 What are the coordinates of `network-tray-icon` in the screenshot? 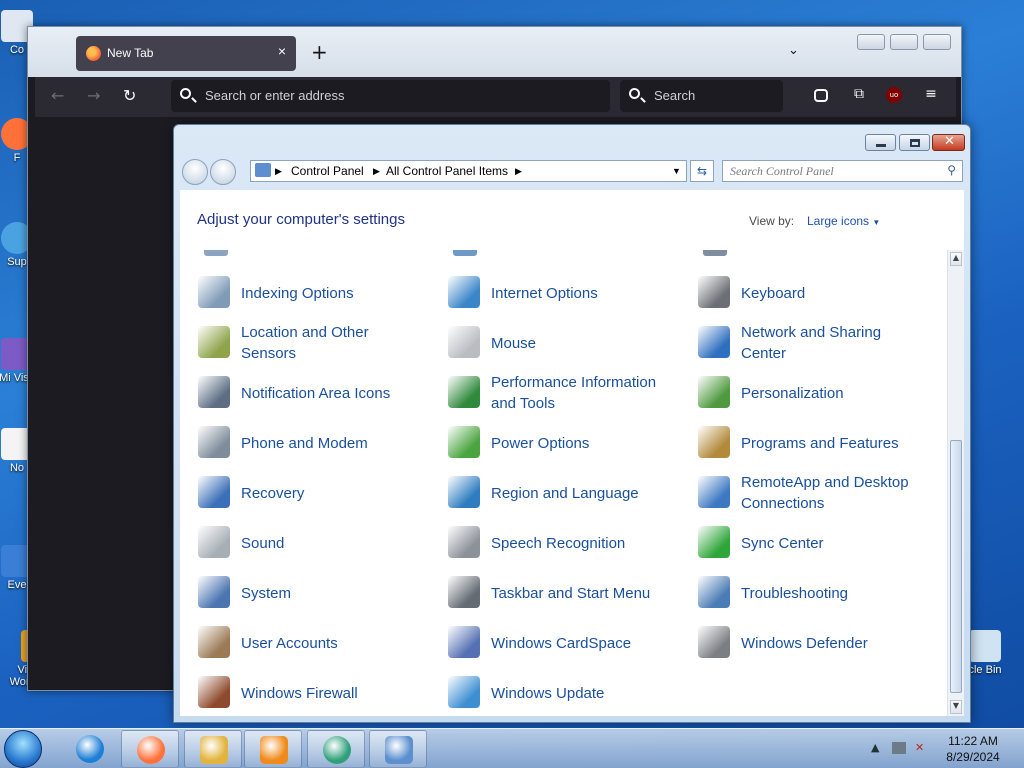 It's located at (899, 748).